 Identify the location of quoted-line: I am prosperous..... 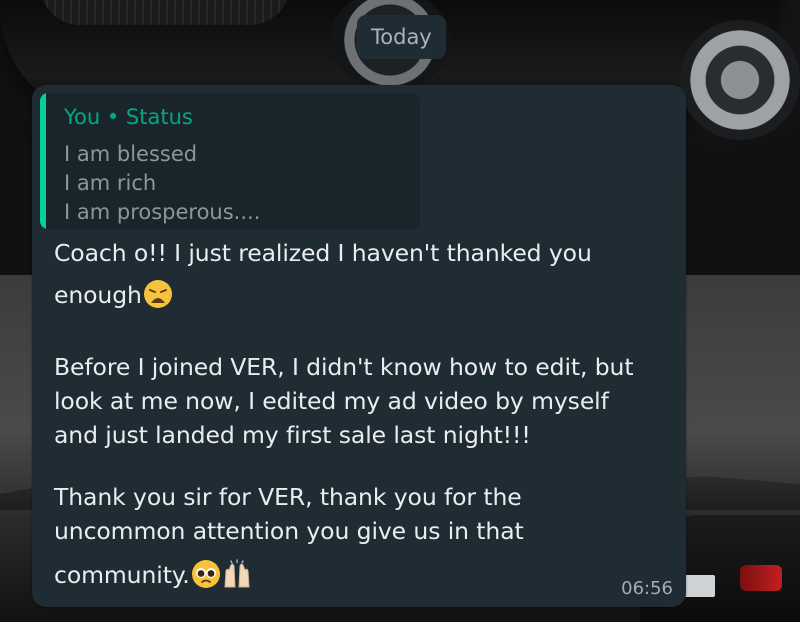
(162, 212).